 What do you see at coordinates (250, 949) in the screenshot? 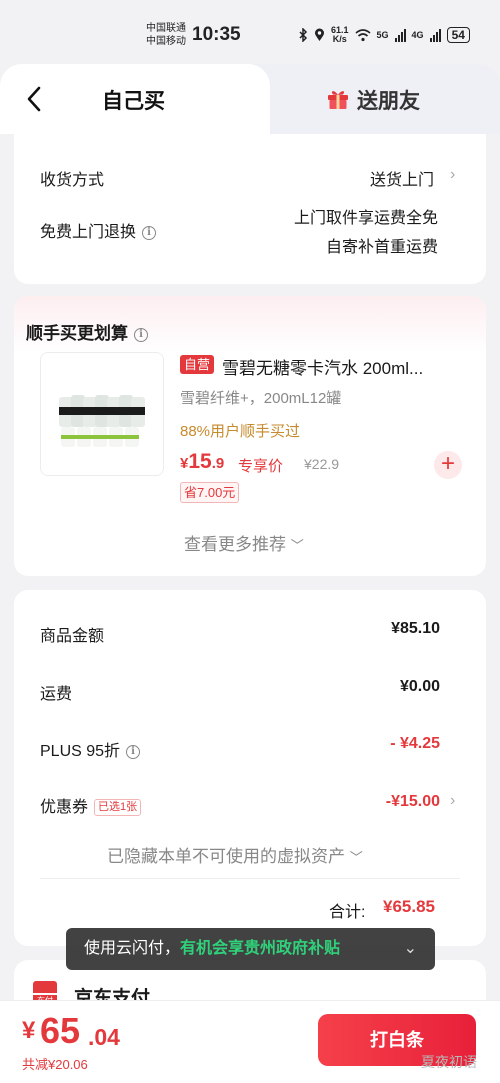
I see `union-pay-toast: 使用云闪付，有机会享贵州政府补贴 ⌄` at bounding box center [250, 949].